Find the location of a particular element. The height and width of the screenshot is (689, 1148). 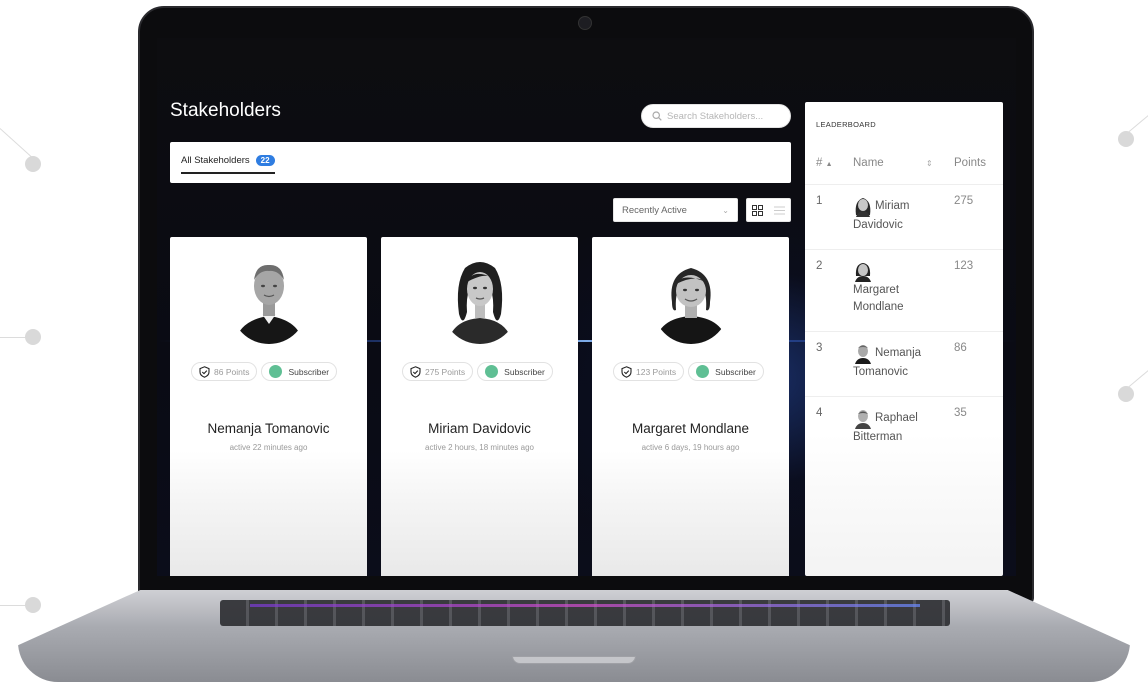

sort-toggle-icon: ⇕ is located at coordinates (929, 163).